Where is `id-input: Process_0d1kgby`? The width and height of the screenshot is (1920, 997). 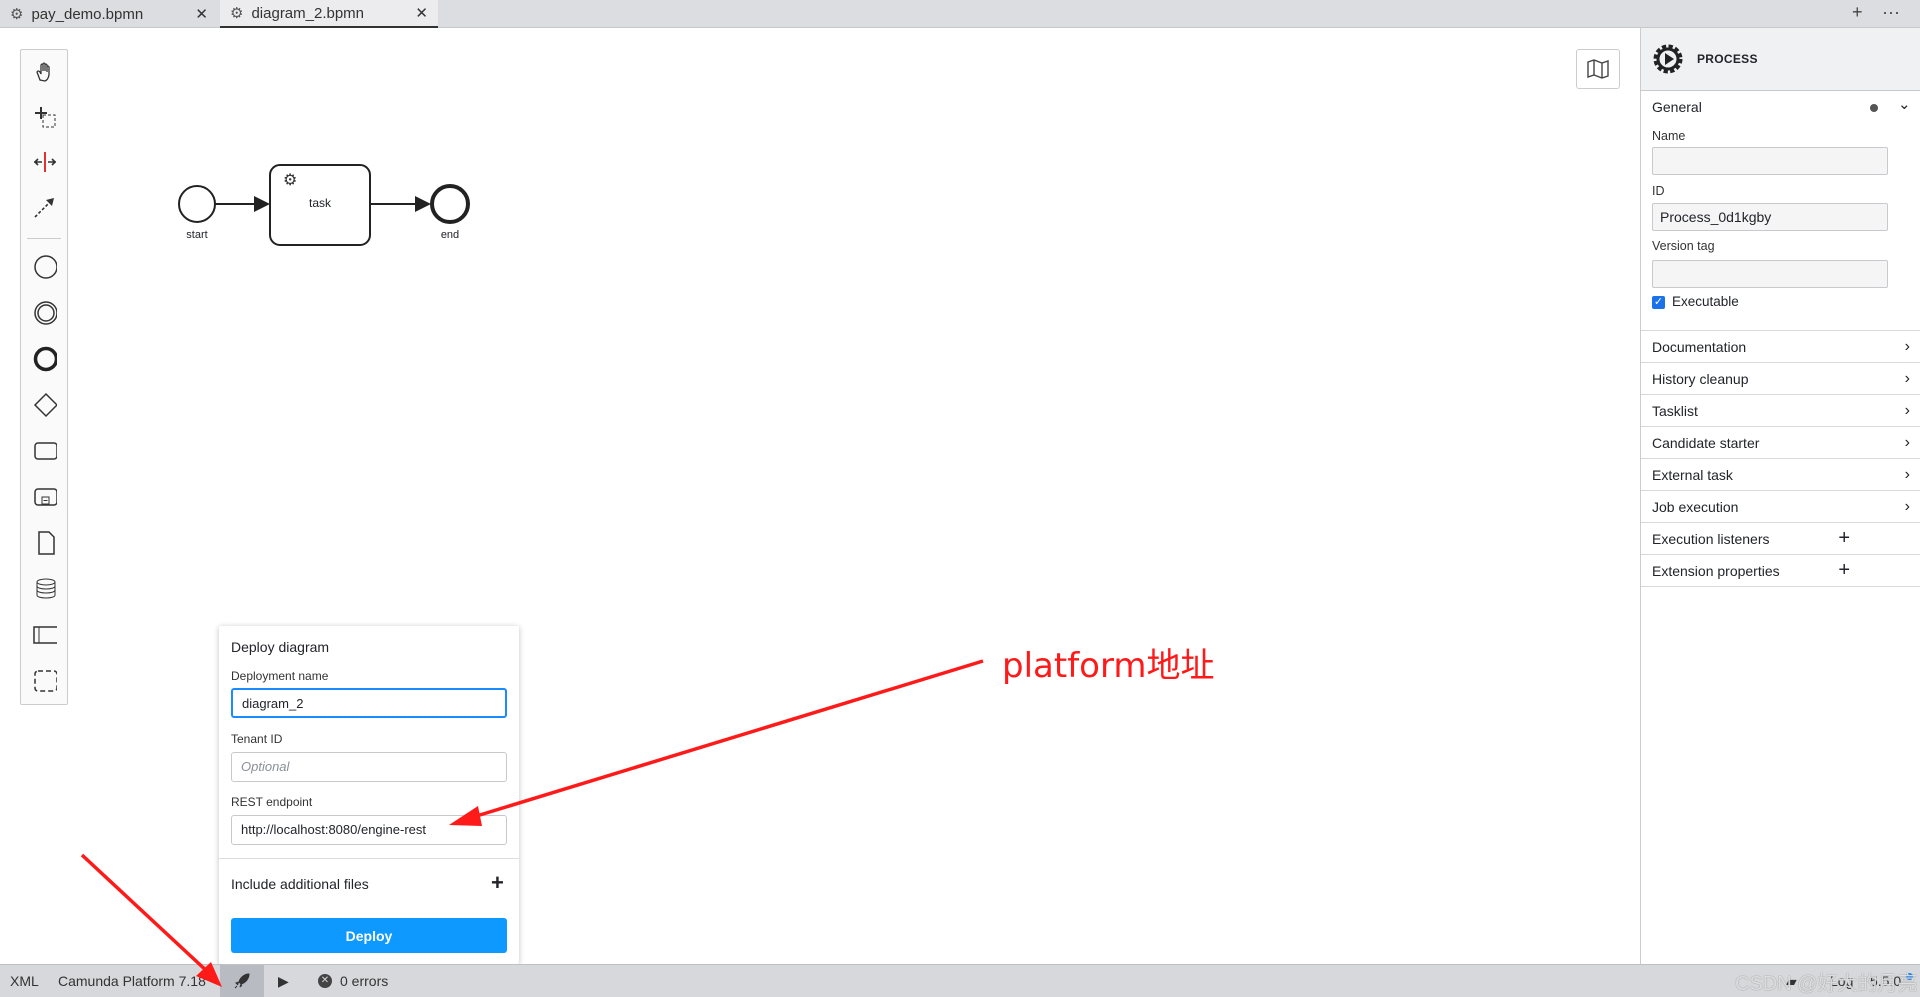
id-input: Process_0d1kgby is located at coordinates (1770, 217).